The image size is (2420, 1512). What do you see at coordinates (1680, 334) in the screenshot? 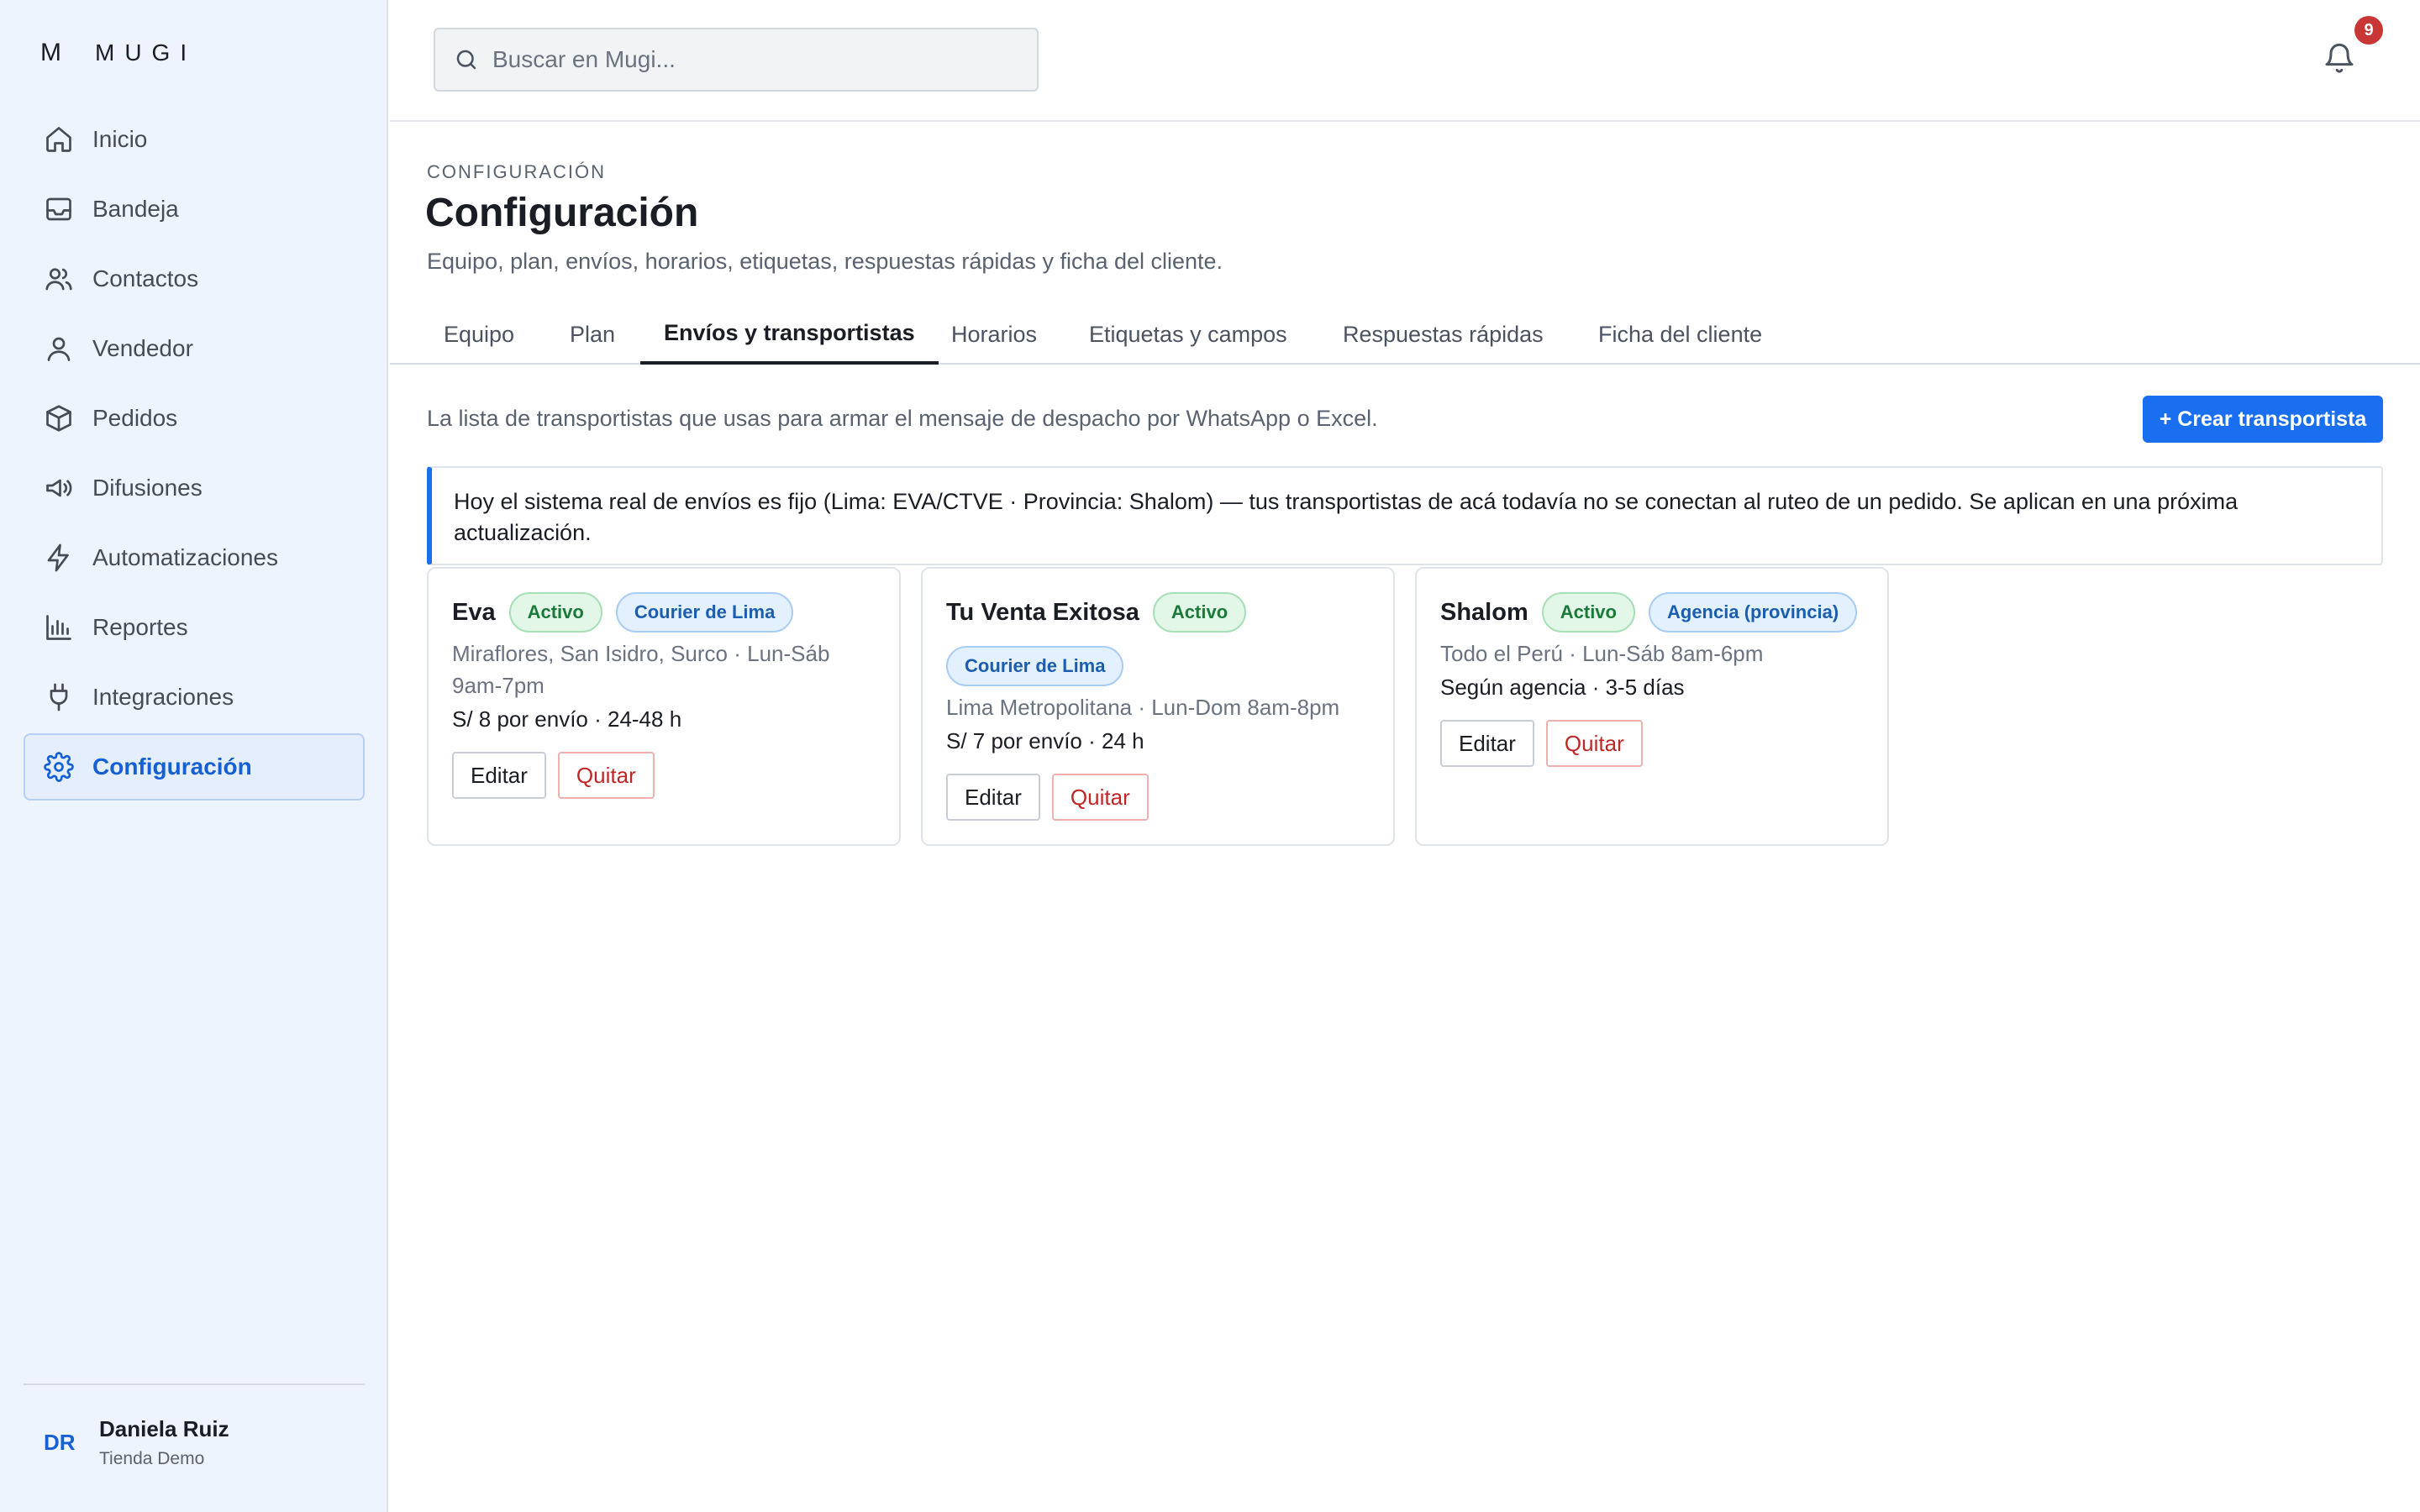
I see `tab-ficha: Ficha del cliente` at bounding box center [1680, 334].